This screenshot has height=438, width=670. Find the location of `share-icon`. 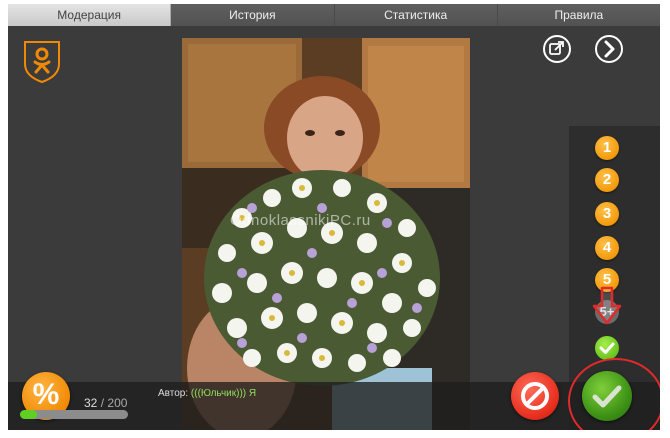

share-icon is located at coordinates (557, 49).